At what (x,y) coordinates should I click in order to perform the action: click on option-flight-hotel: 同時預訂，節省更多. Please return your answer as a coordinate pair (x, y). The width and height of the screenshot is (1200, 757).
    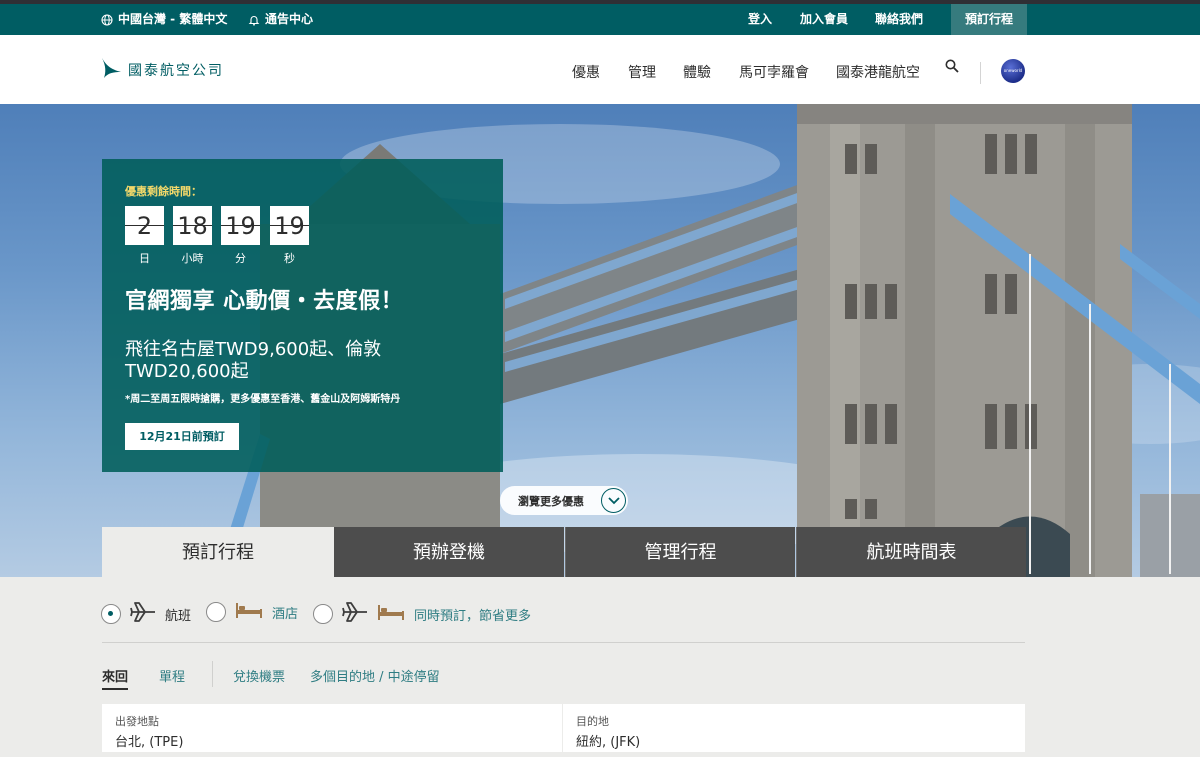
    Looking at the image, I should click on (422, 614).